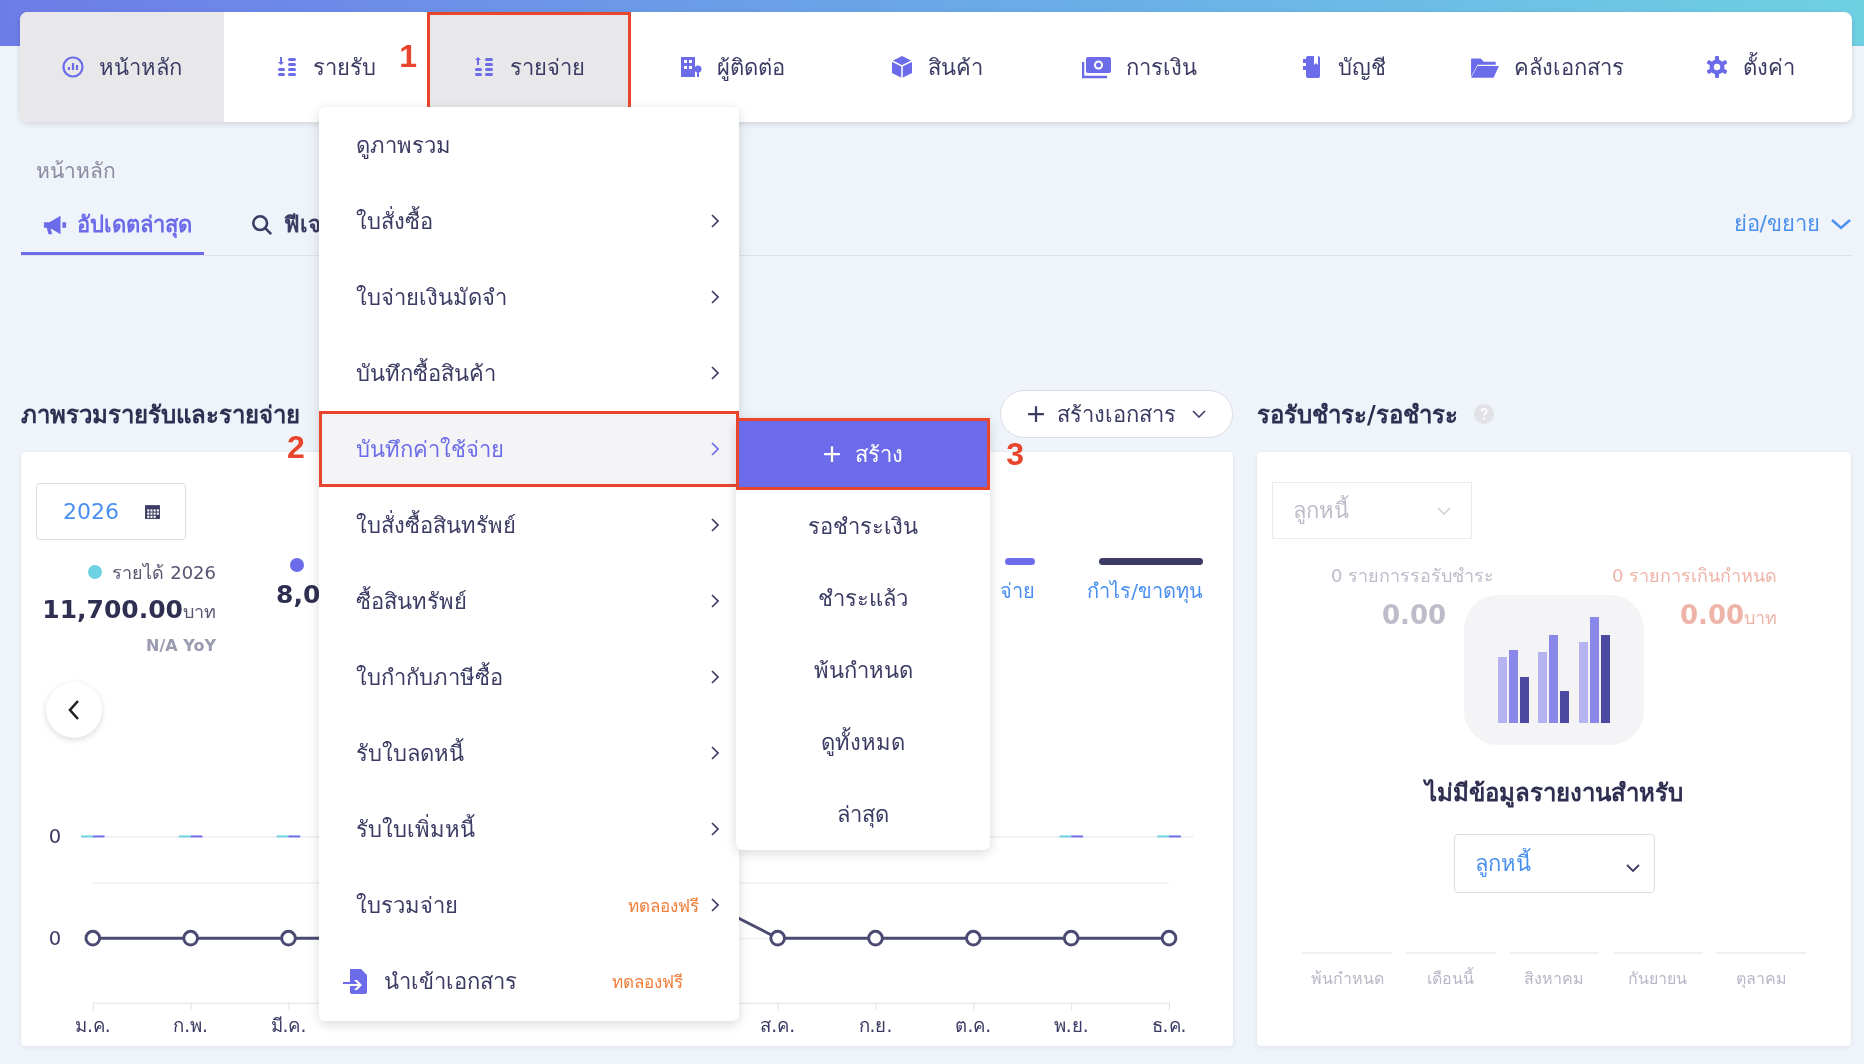 The image size is (1864, 1064). I want to click on axis-label: ก.ย., so click(875, 1026).